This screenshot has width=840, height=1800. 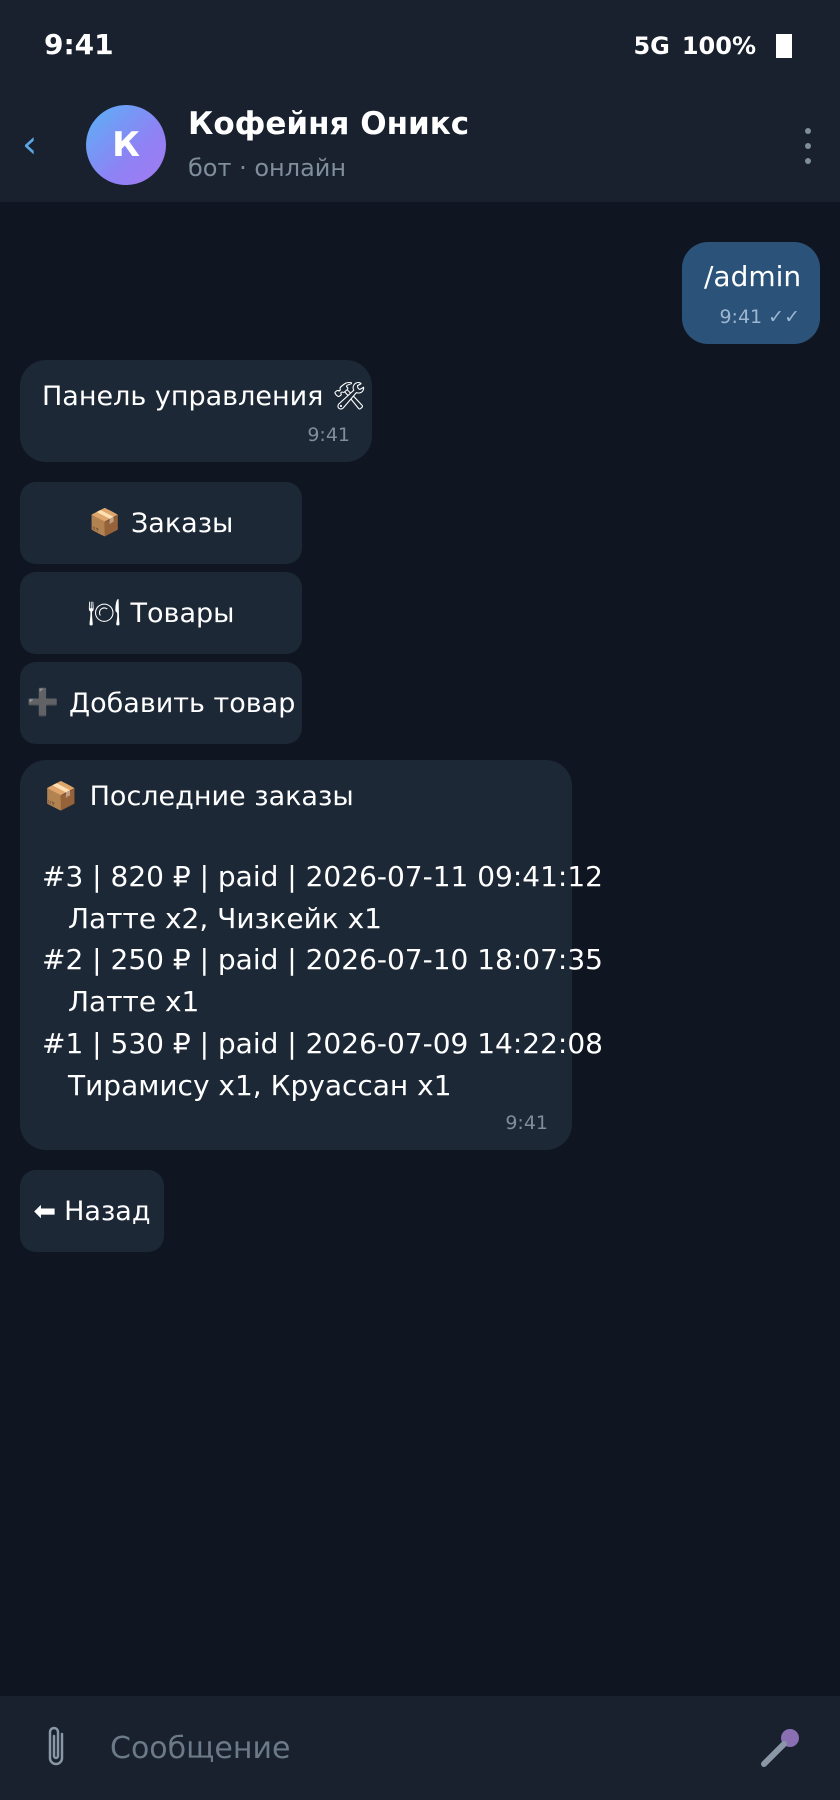 What do you see at coordinates (780, 1748) in the screenshot?
I see `microphone-icon` at bounding box center [780, 1748].